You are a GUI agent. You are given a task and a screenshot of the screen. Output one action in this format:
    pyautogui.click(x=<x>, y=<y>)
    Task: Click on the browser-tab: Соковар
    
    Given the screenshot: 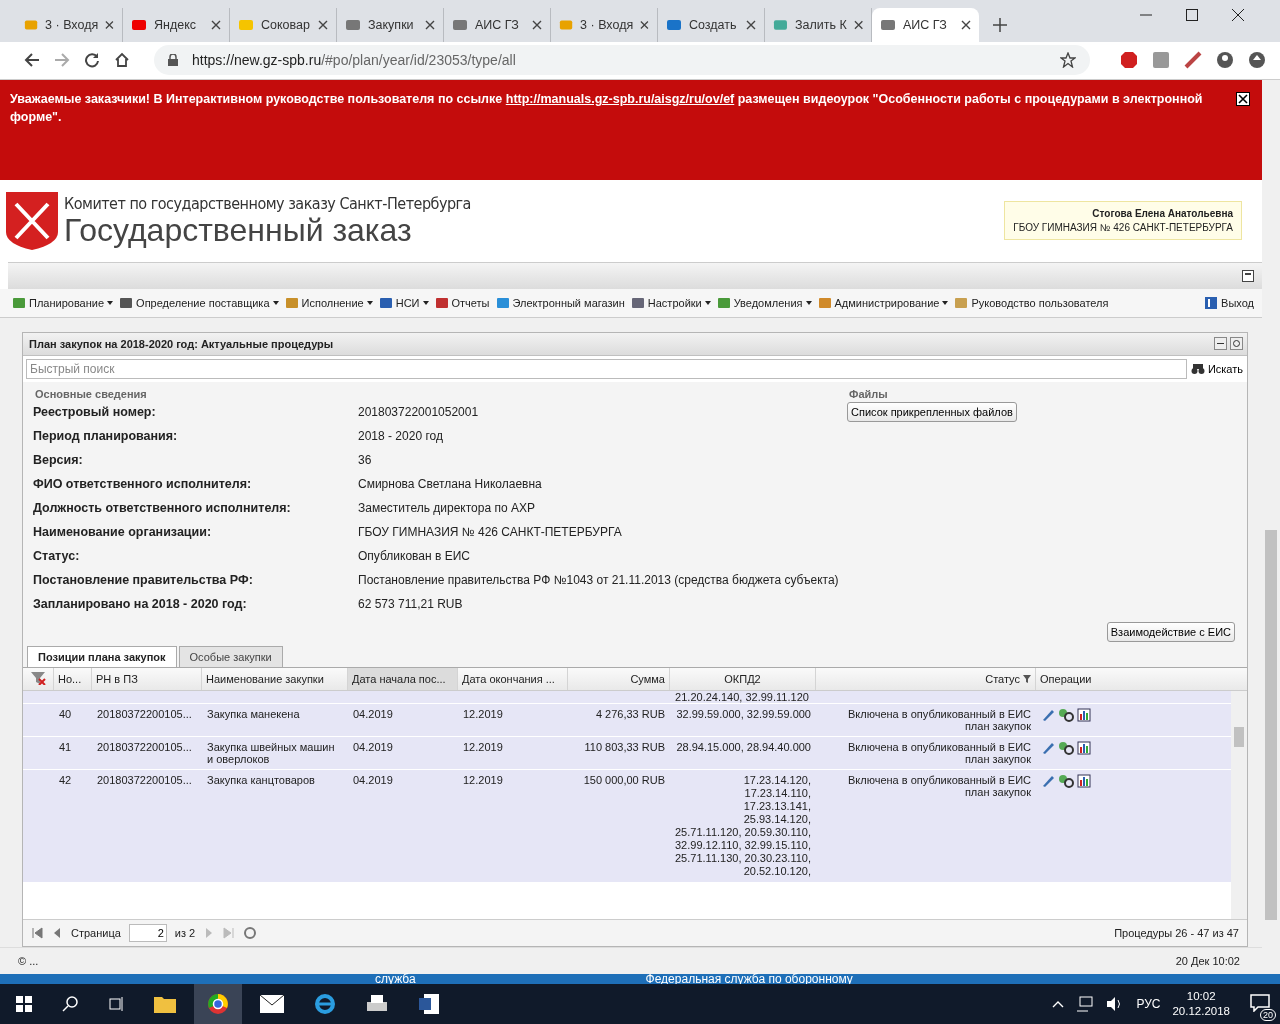 What is the action you would take?
    pyautogui.click(x=283, y=24)
    